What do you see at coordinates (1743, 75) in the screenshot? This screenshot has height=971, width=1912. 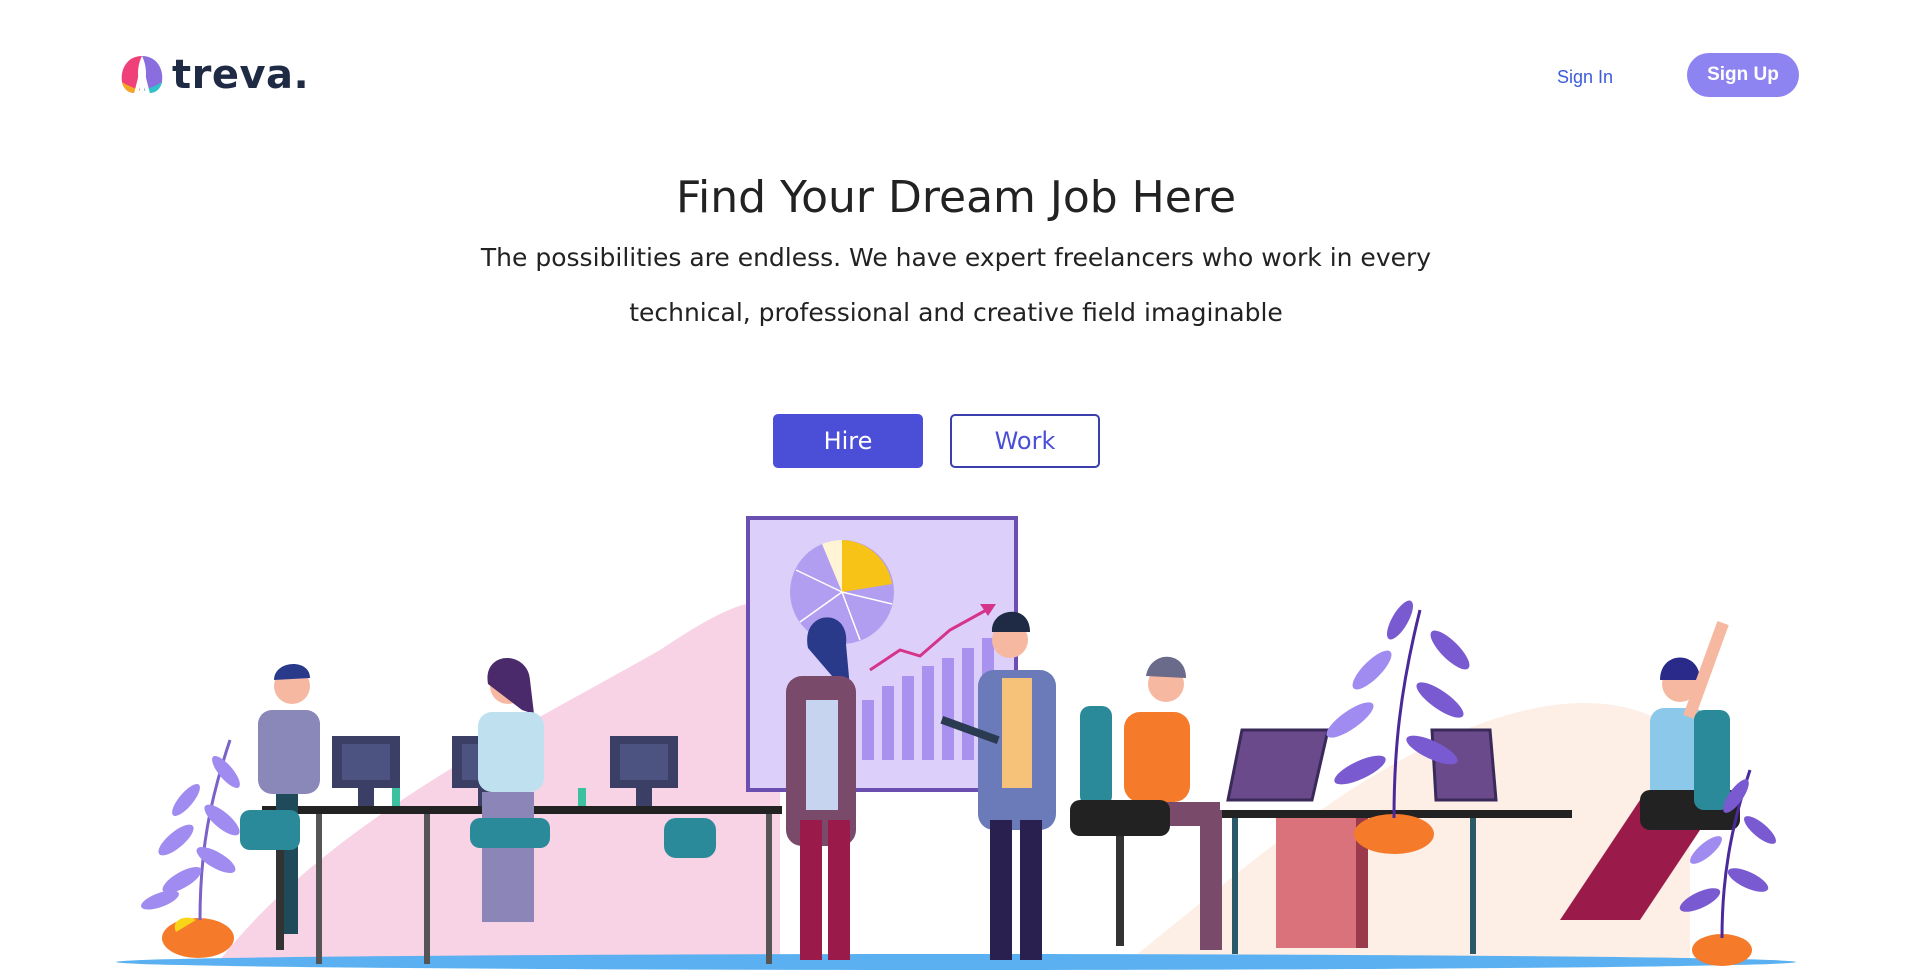 I see `sign-up-button: Sign Up` at bounding box center [1743, 75].